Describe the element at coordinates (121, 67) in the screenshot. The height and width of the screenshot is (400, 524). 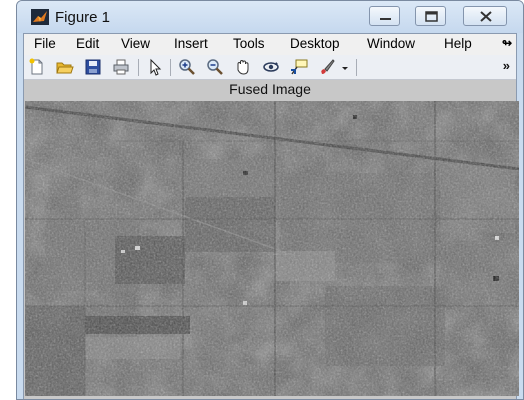
I see `print-icon` at that location.